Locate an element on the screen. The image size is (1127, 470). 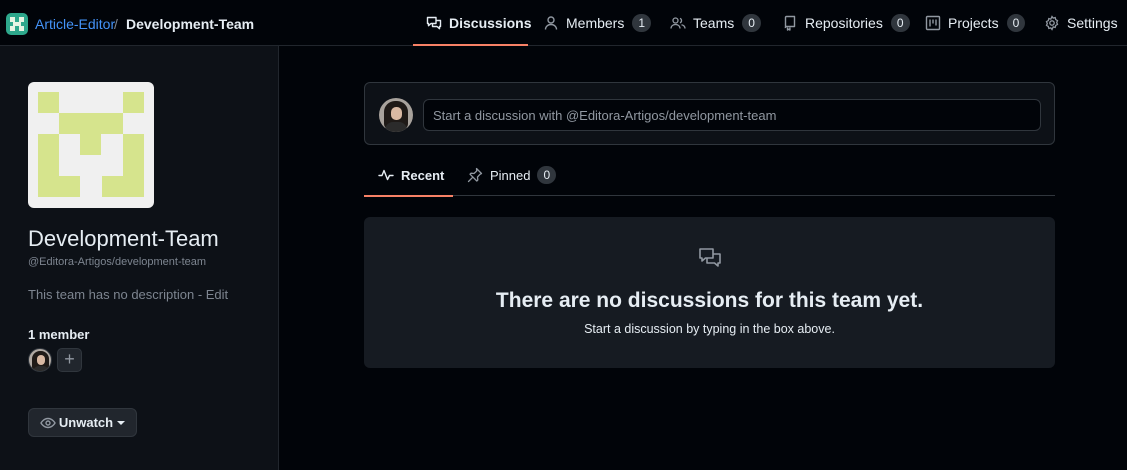
tab-discussions-label: Discussions is located at coordinates (490, 23).